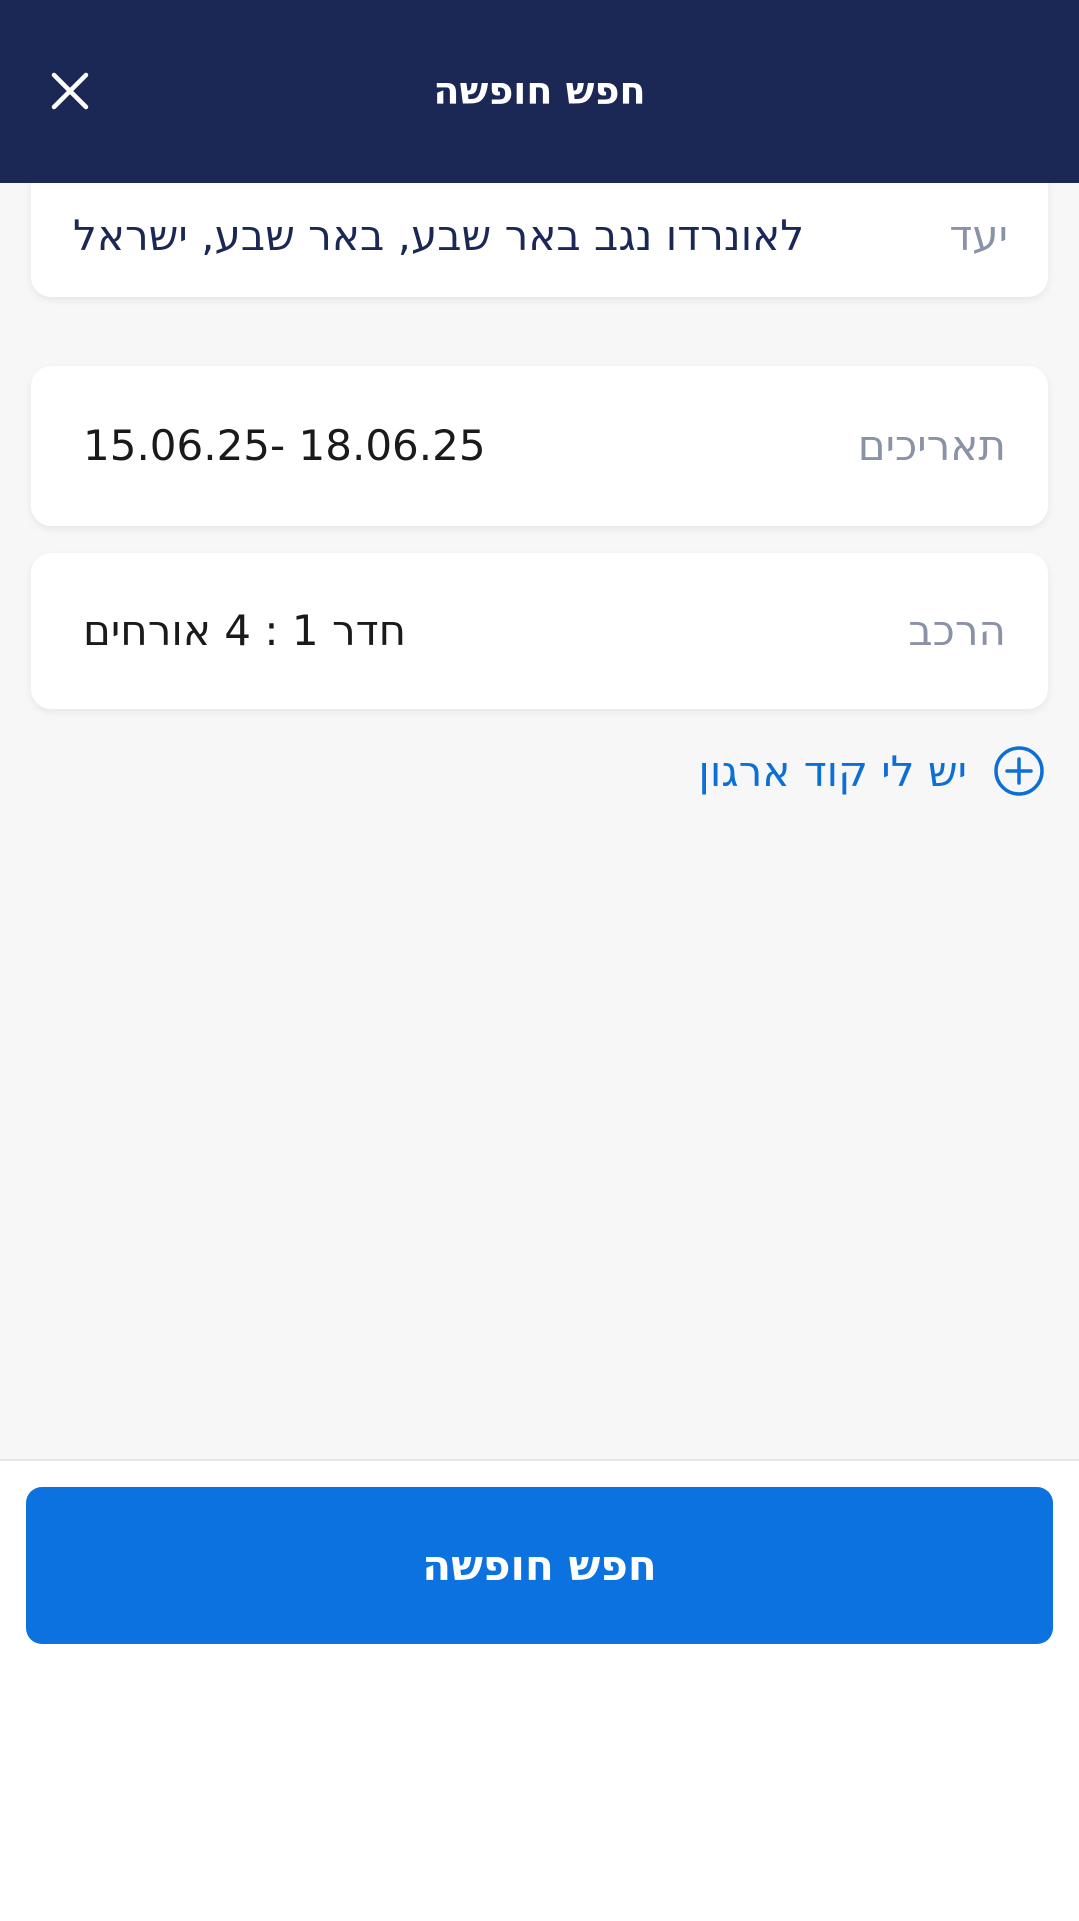 The image size is (1079, 1921). Describe the element at coordinates (284, 445) in the screenshot. I see `dates-value: 15.06.25- 18.06.25` at that location.